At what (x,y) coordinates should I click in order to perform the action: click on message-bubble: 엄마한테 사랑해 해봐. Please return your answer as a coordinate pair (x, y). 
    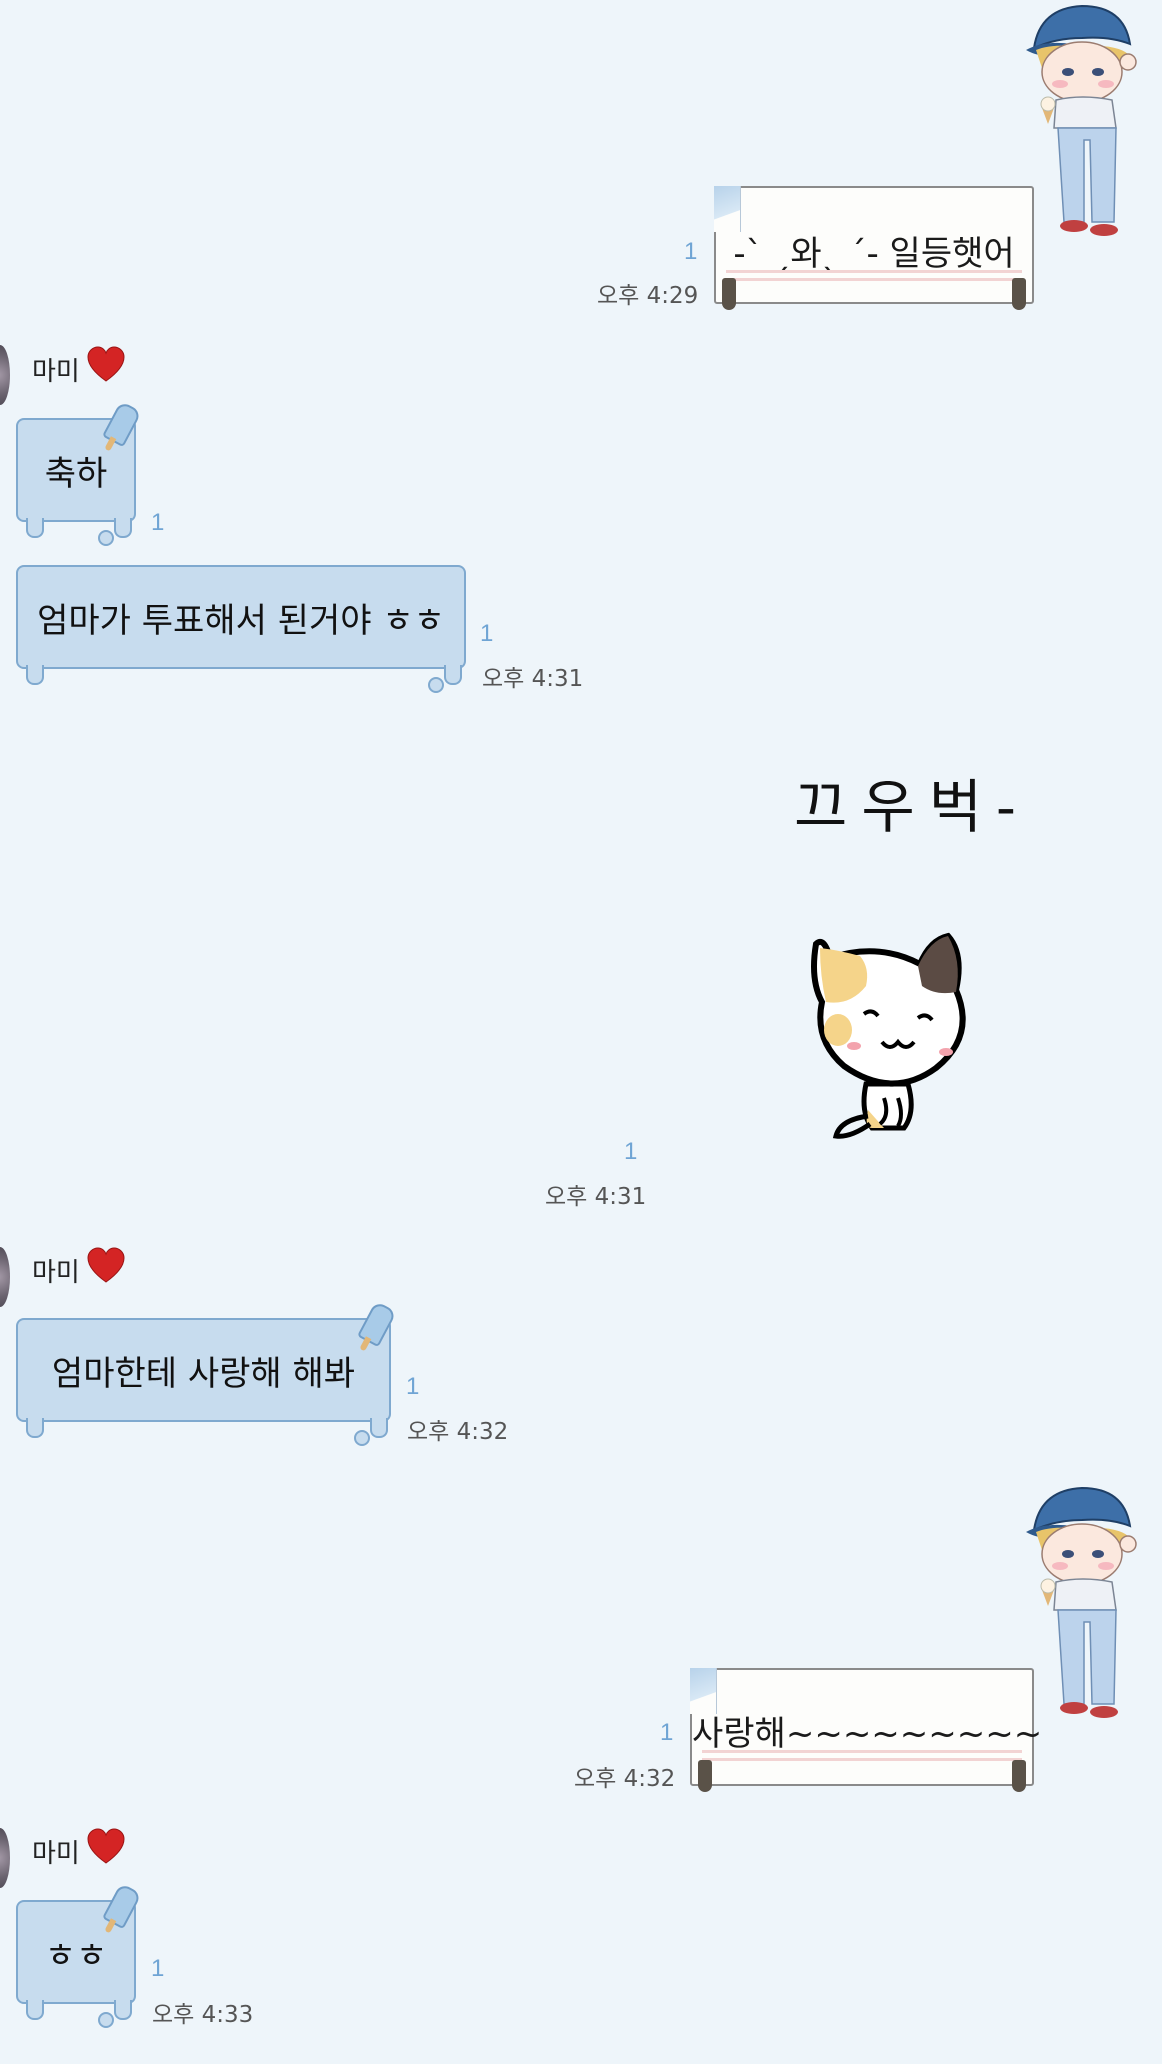
    Looking at the image, I should click on (203, 1382).